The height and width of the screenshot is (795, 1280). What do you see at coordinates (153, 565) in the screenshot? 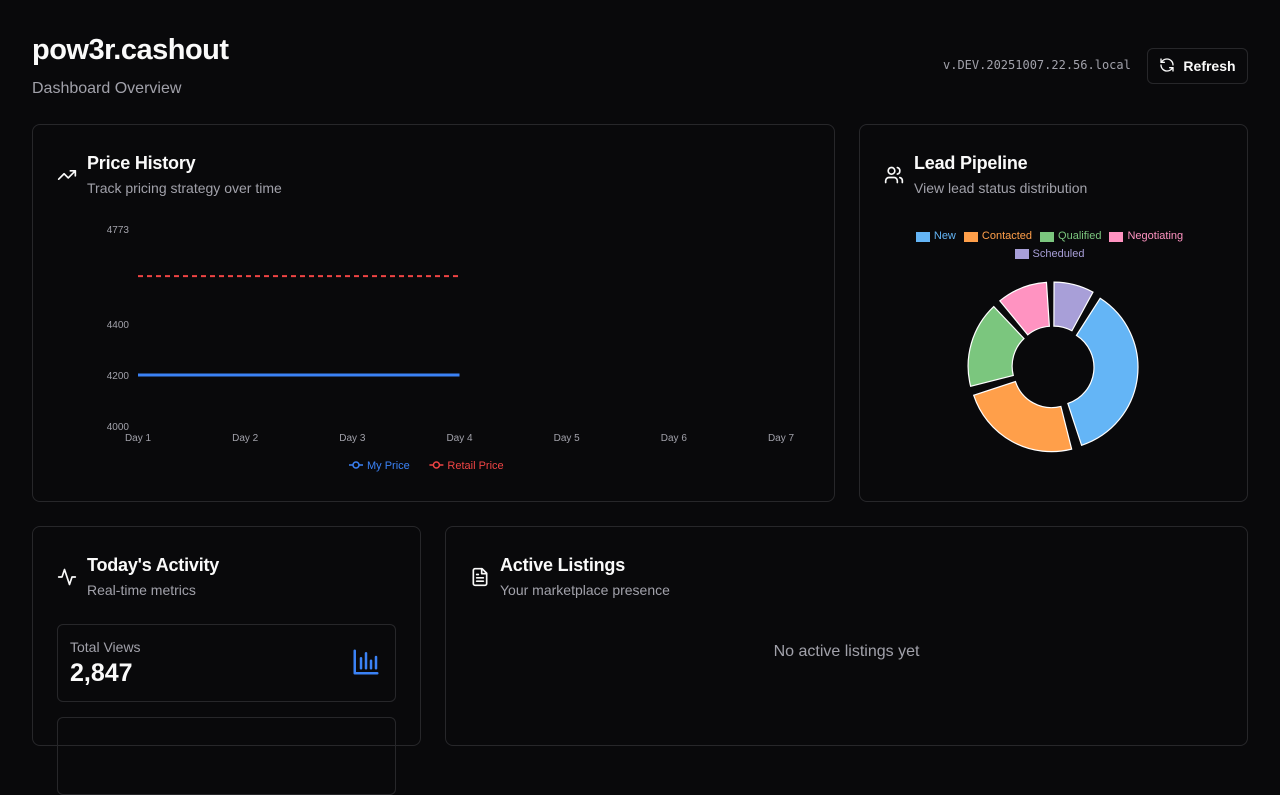
I see `card-title: Today's Activity` at bounding box center [153, 565].